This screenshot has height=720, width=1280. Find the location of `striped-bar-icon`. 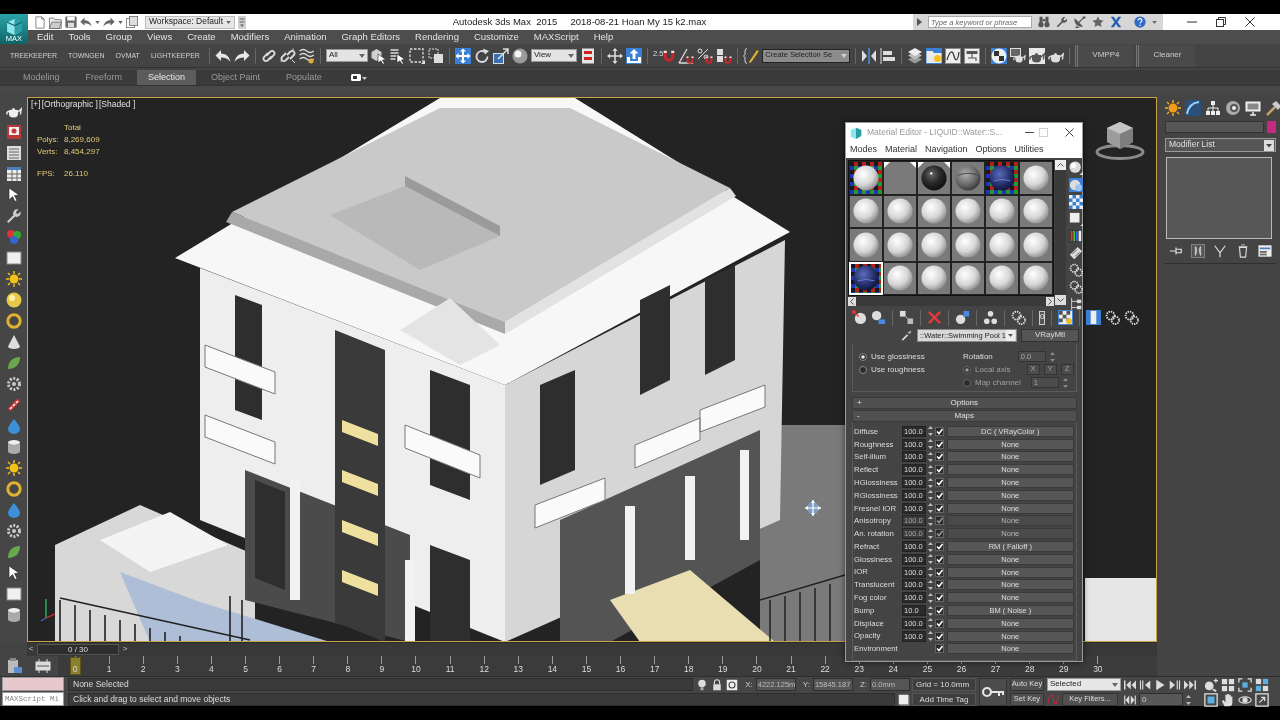

striped-bar-icon is located at coordinates (13, 405).